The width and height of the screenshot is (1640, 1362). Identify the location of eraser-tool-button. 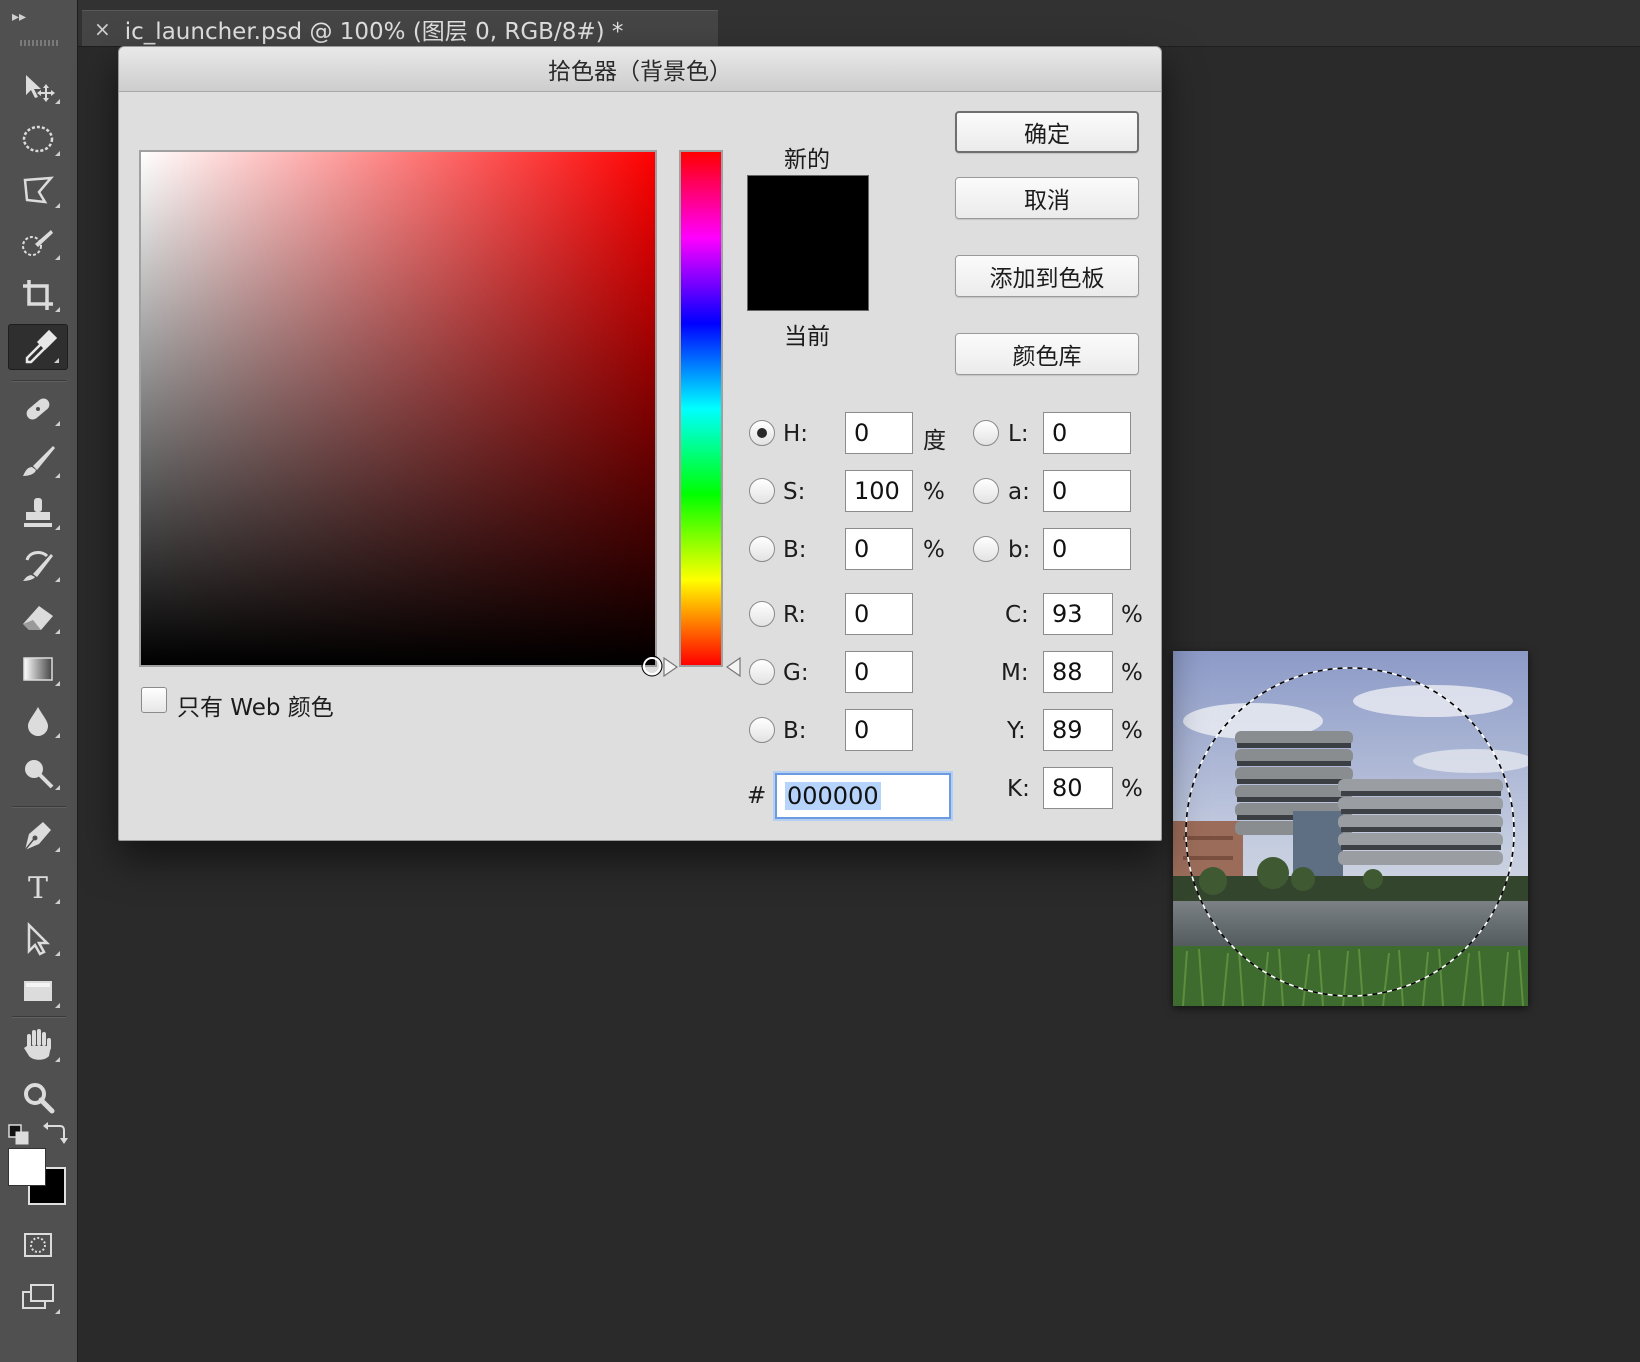
(38, 617).